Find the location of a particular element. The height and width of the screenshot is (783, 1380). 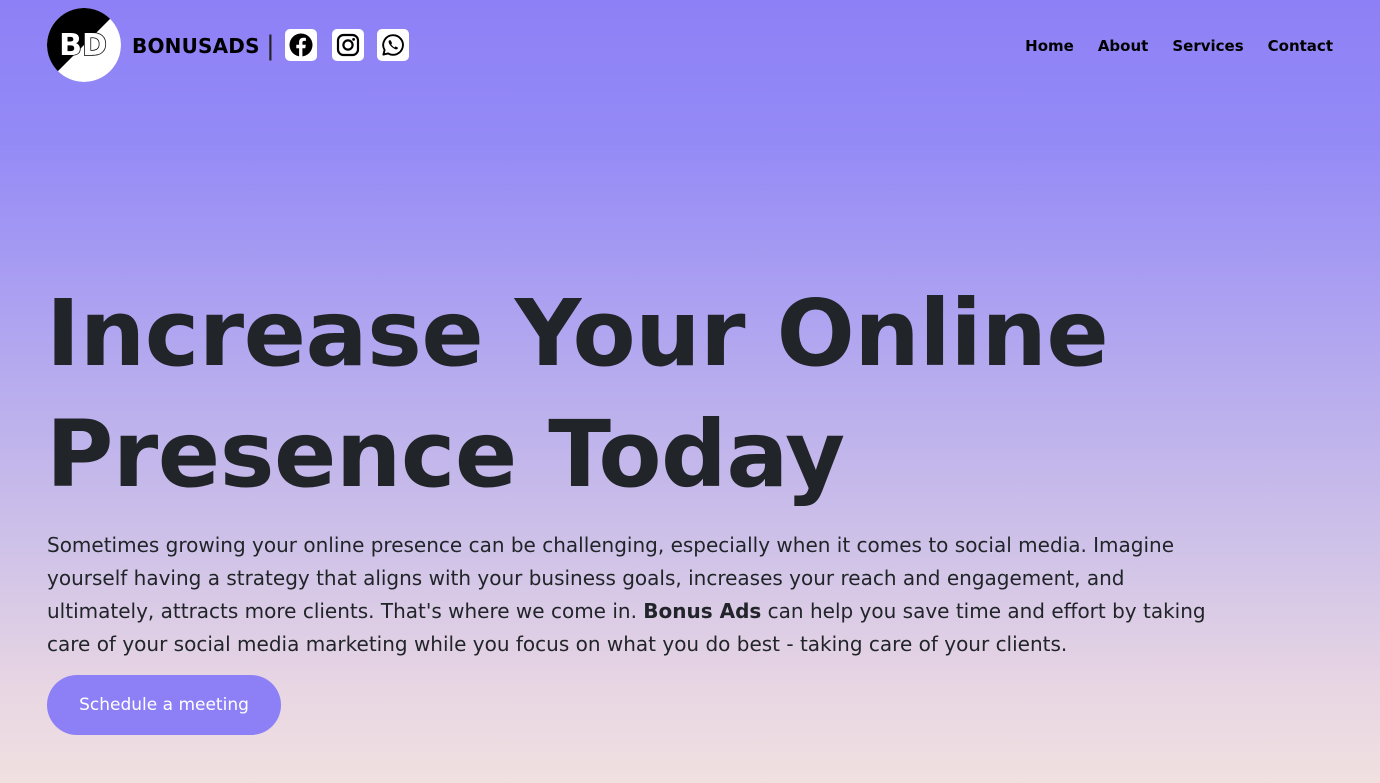

hero-title-line-1: Increase Your Online is located at coordinates (577, 333).